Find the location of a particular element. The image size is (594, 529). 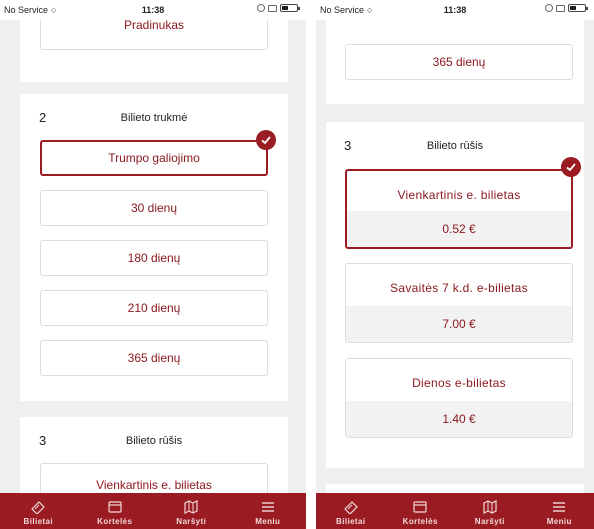

section-title: Bilieto trukmė is located at coordinates (154, 118).